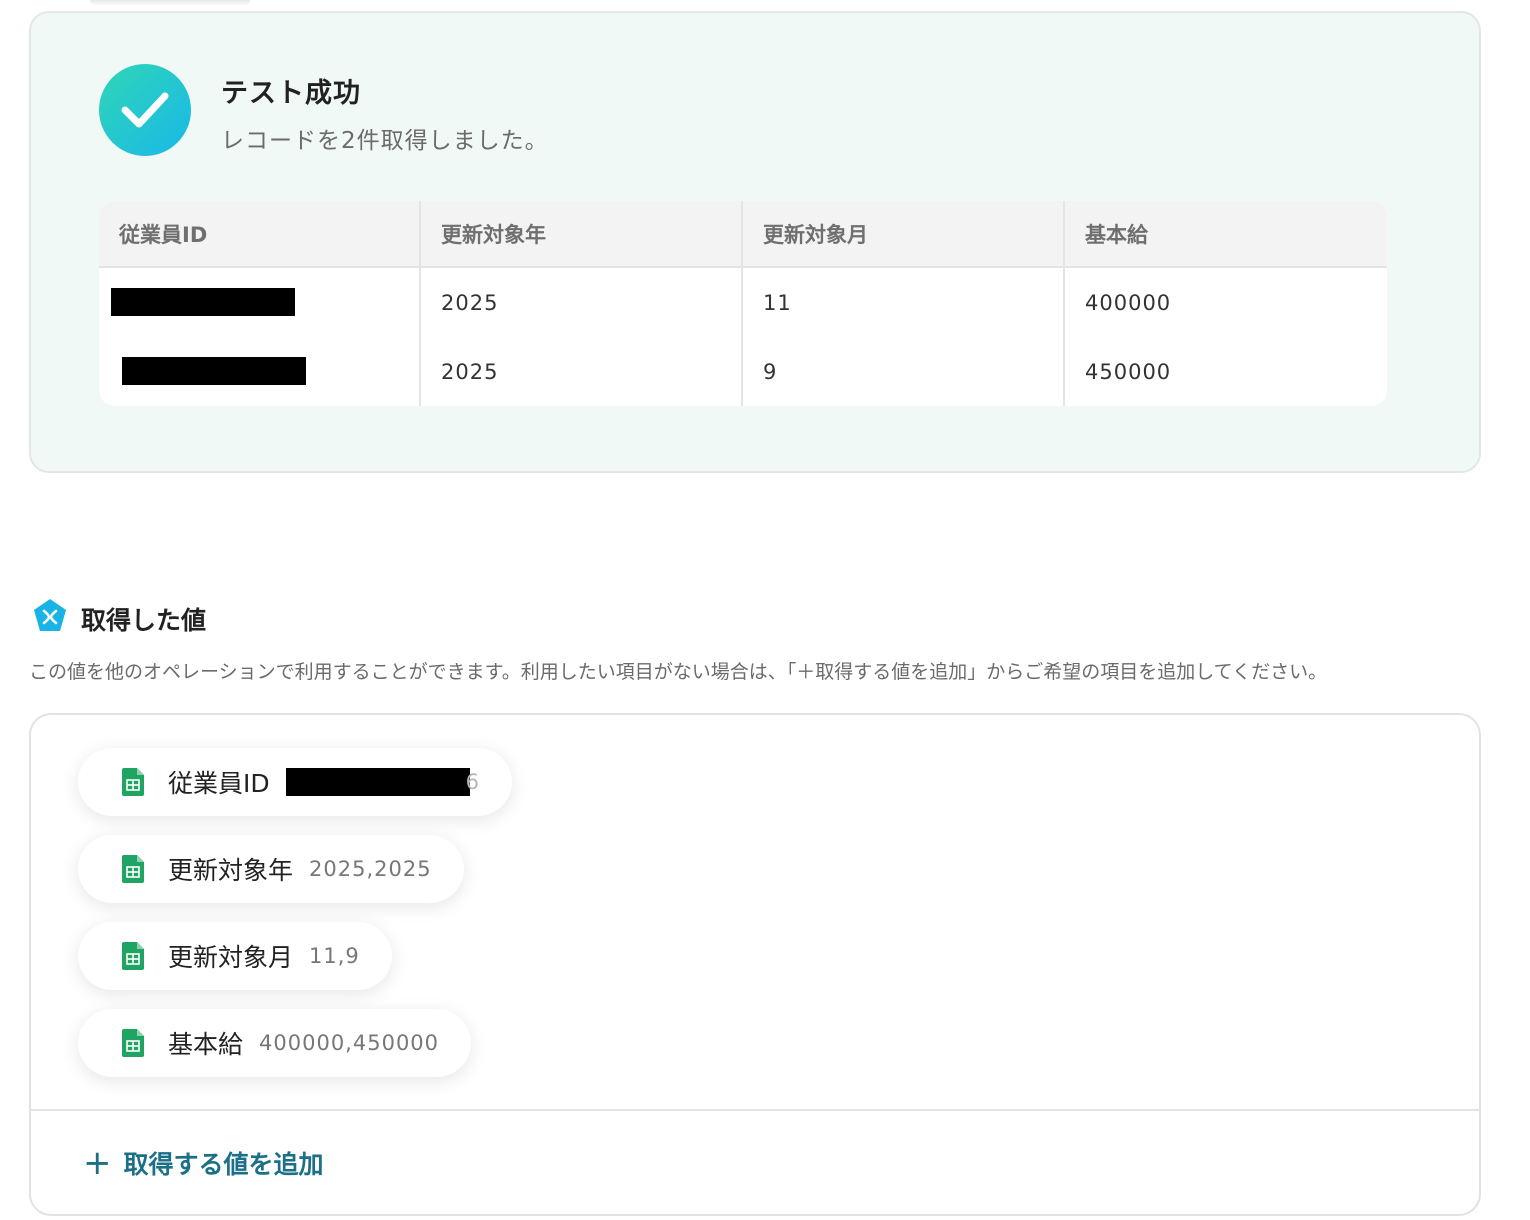 The image size is (1530, 1220). Describe the element at coordinates (231, 870) in the screenshot. I see `chip-label: 更新対象年` at that location.